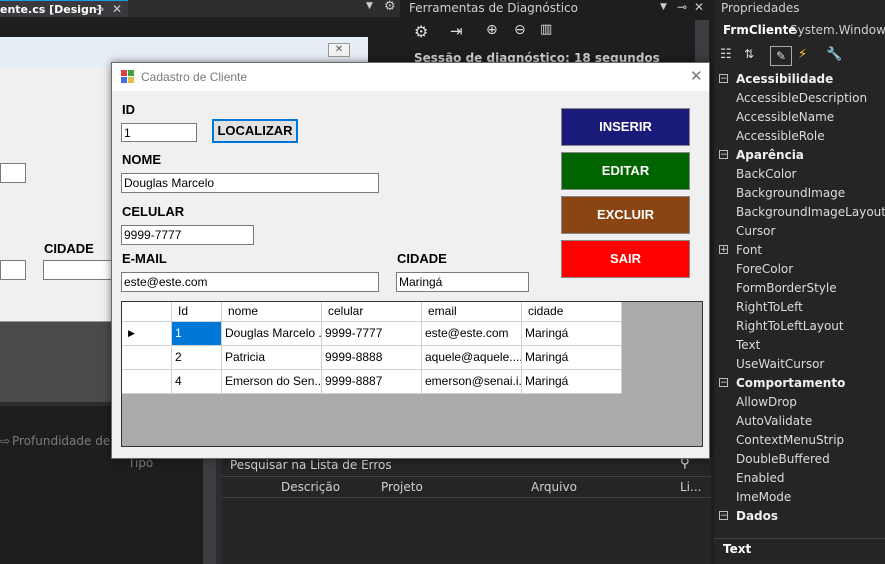 This screenshot has width=885, height=564. I want to click on property-label: ContextMenuStrip, so click(790, 440).